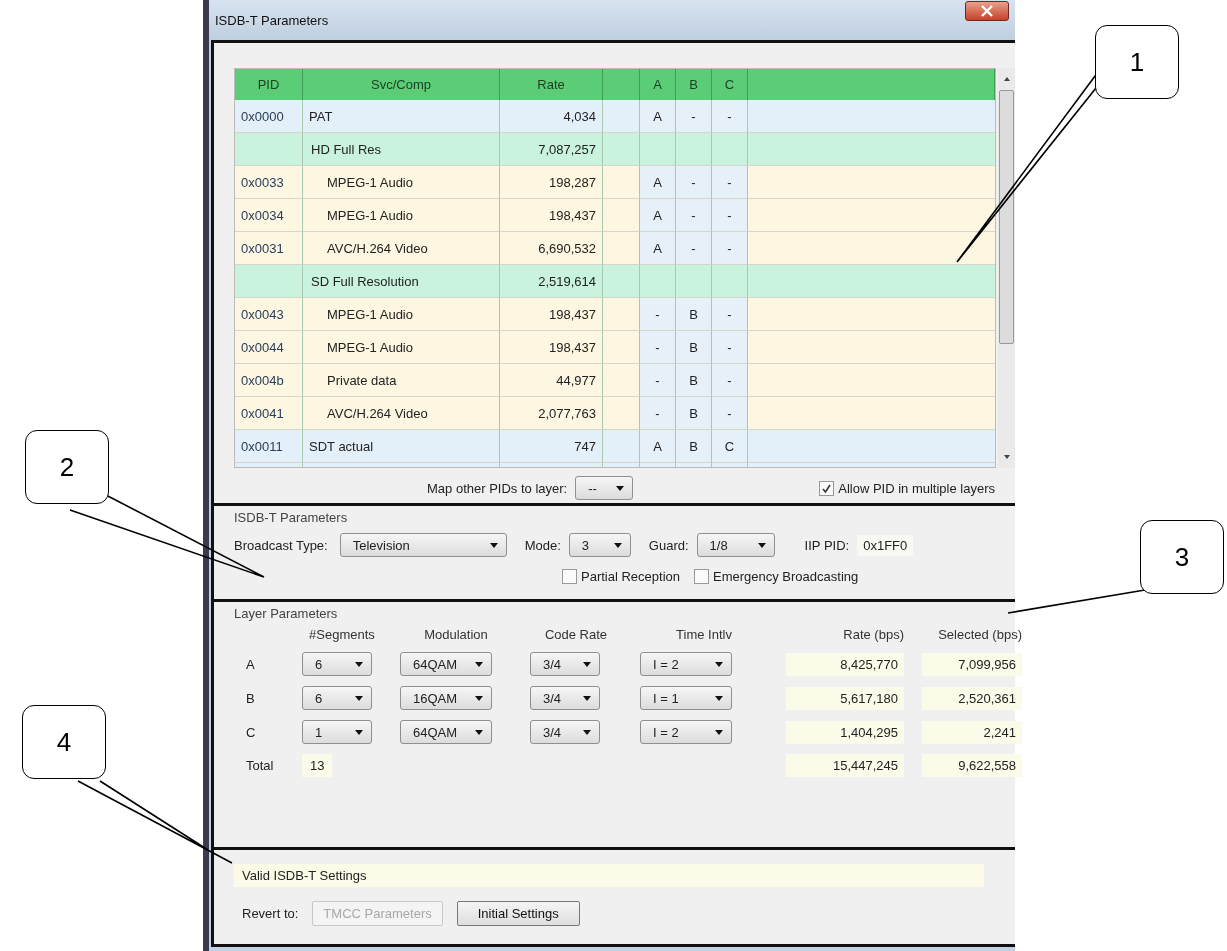 This screenshot has height=951, width=1227. Describe the element at coordinates (827, 545) in the screenshot. I see `iip-pid-label: IIP PID:` at that location.